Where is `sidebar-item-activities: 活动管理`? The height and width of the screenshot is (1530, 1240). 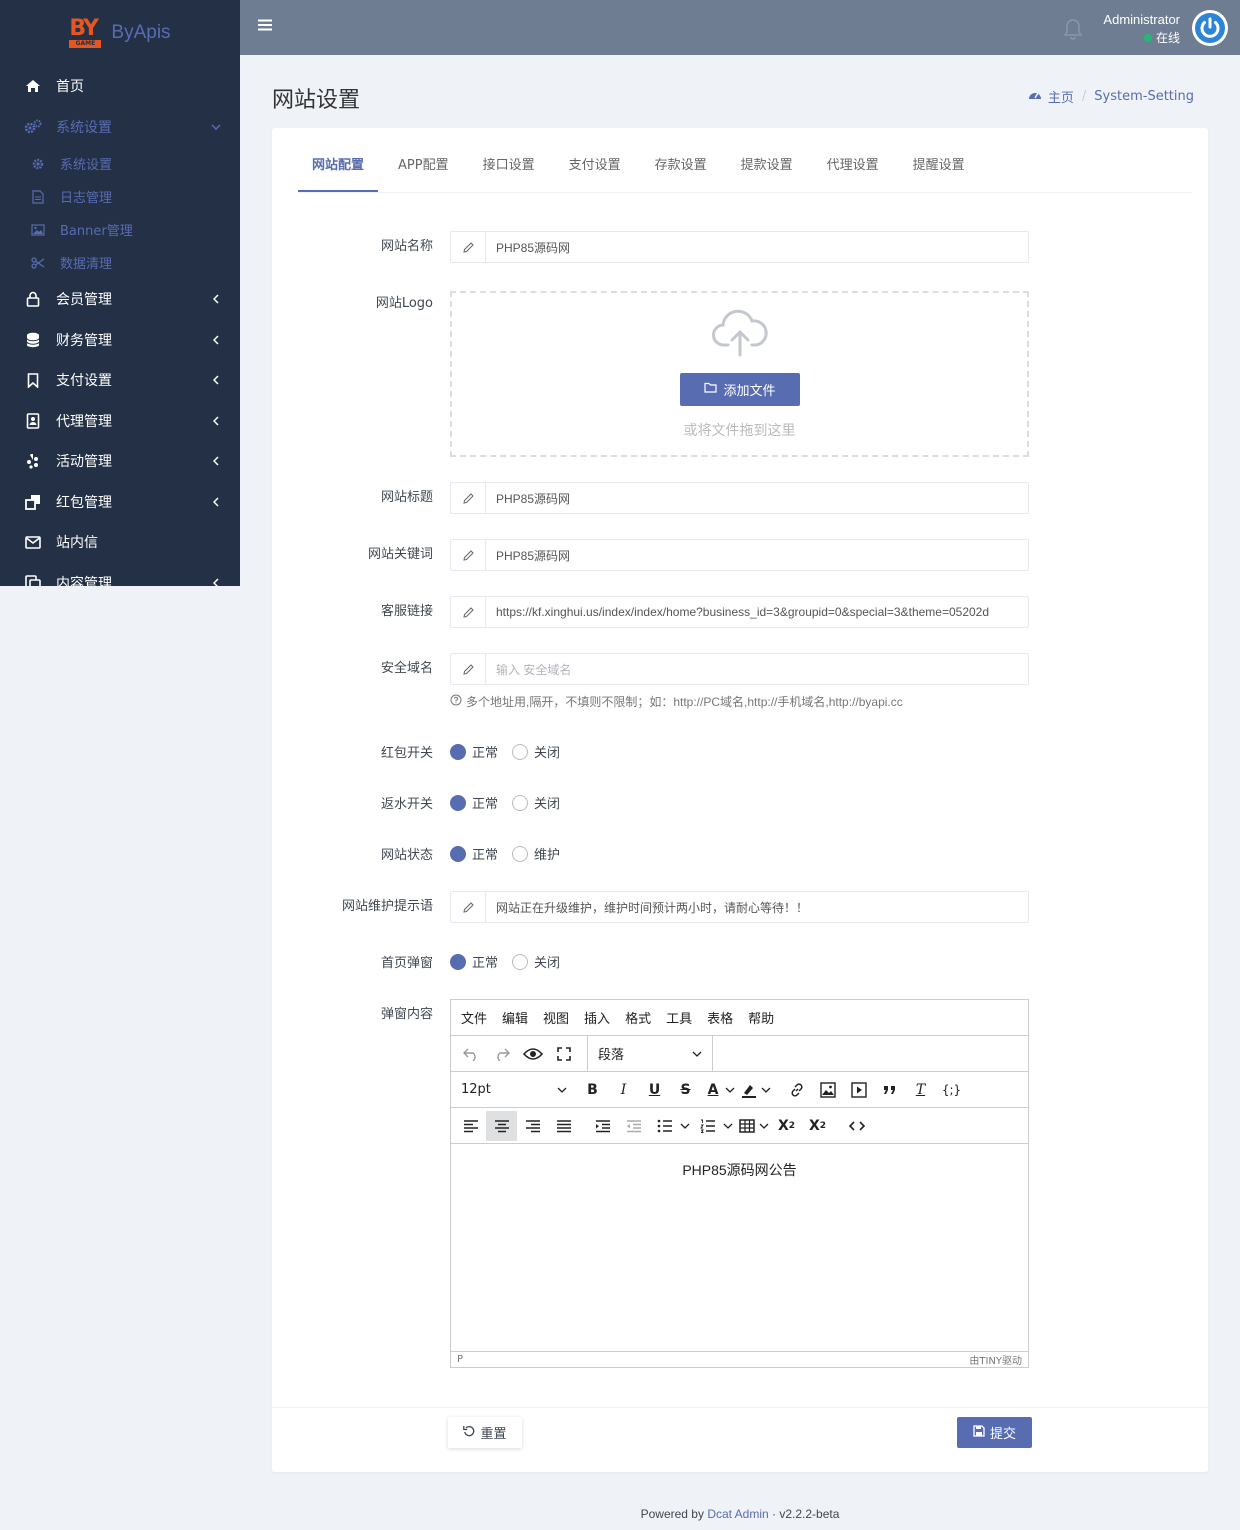
sidebar-item-activities: 活动管理 is located at coordinates (120, 461).